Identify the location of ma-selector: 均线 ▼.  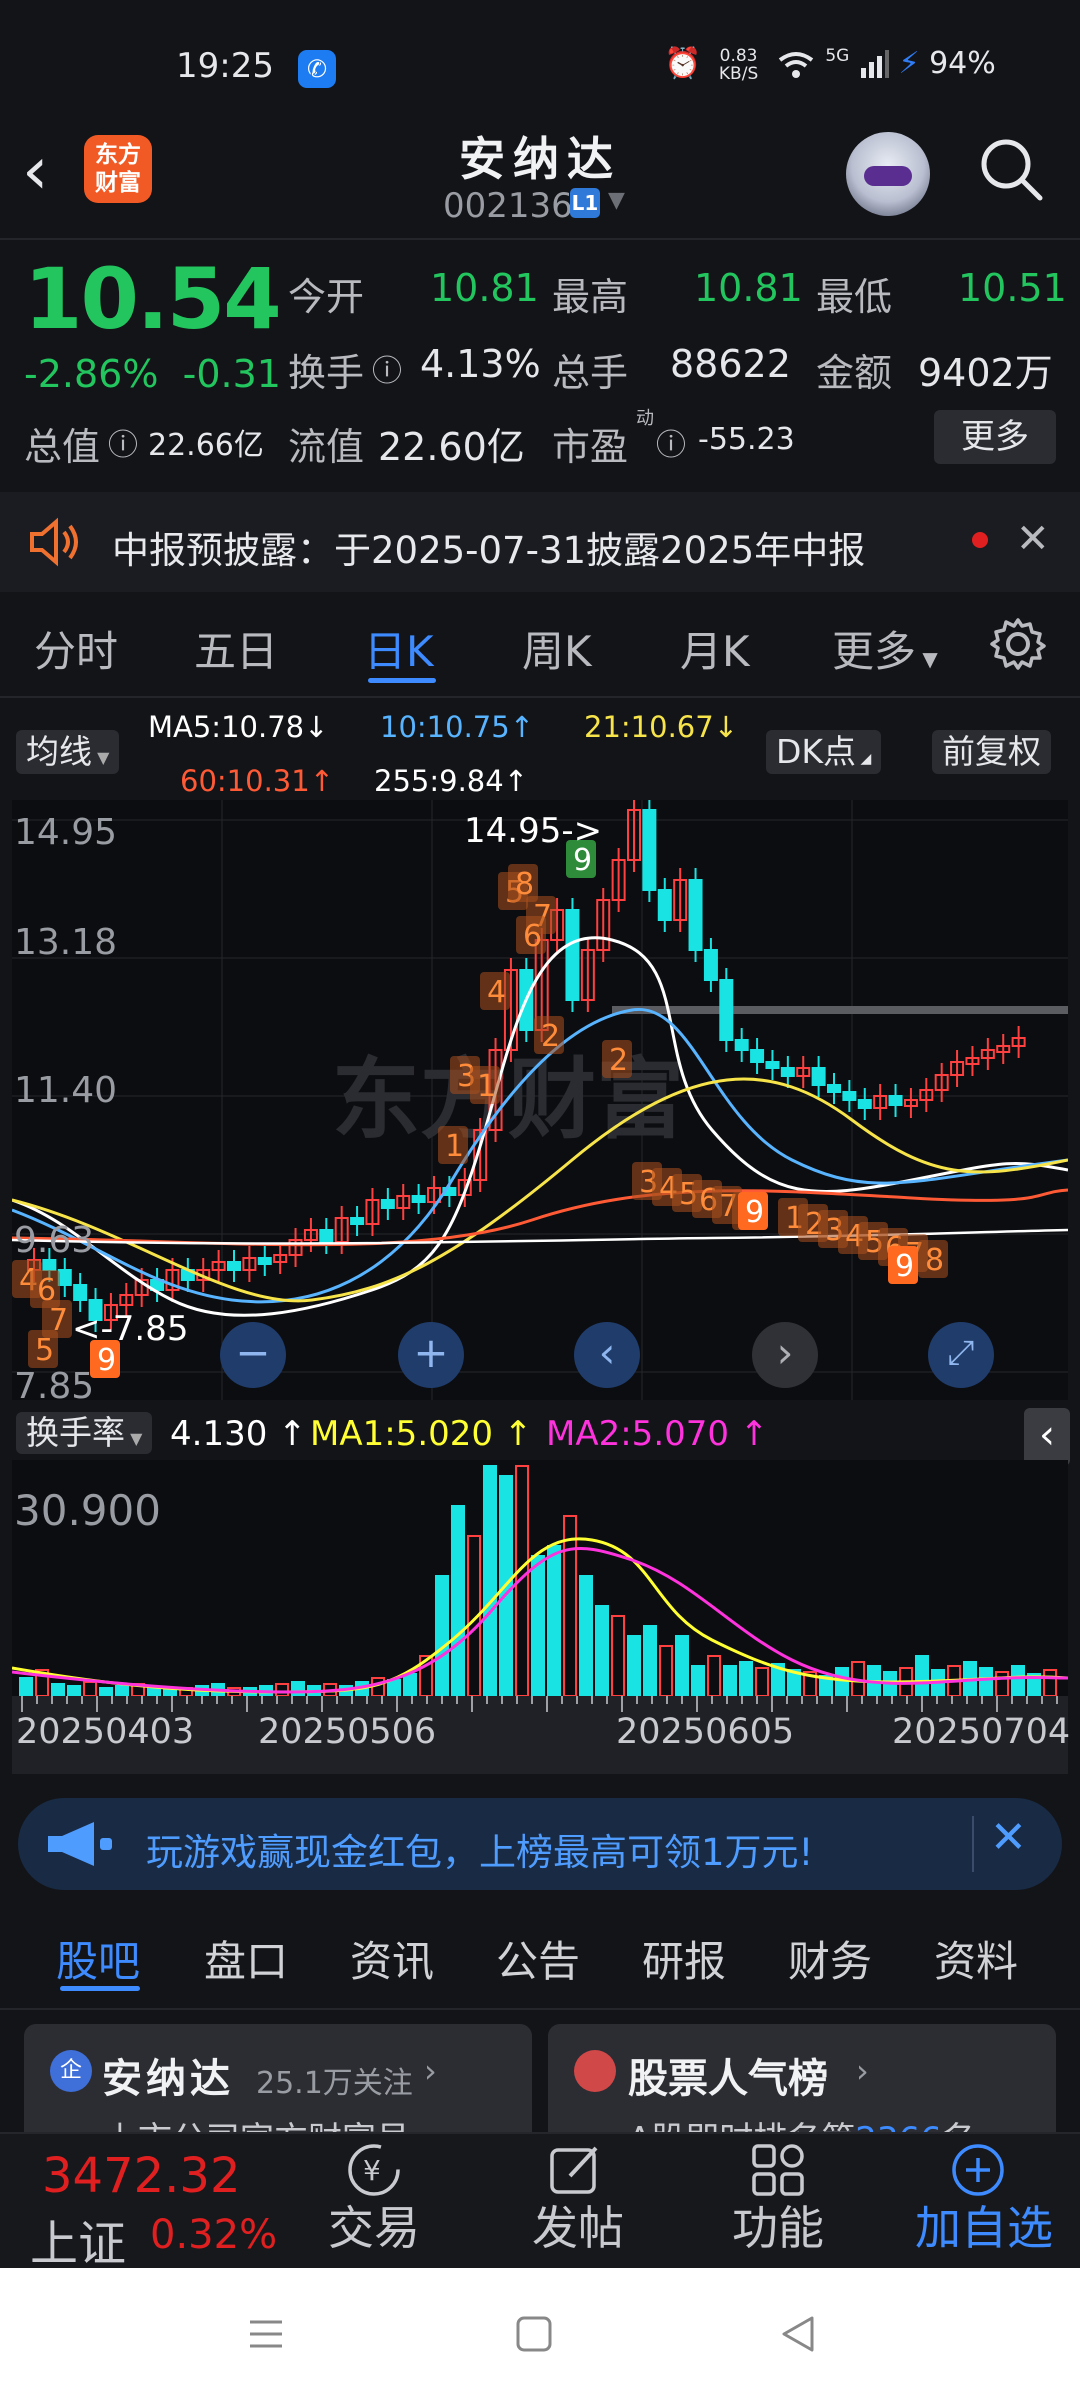
(68, 752).